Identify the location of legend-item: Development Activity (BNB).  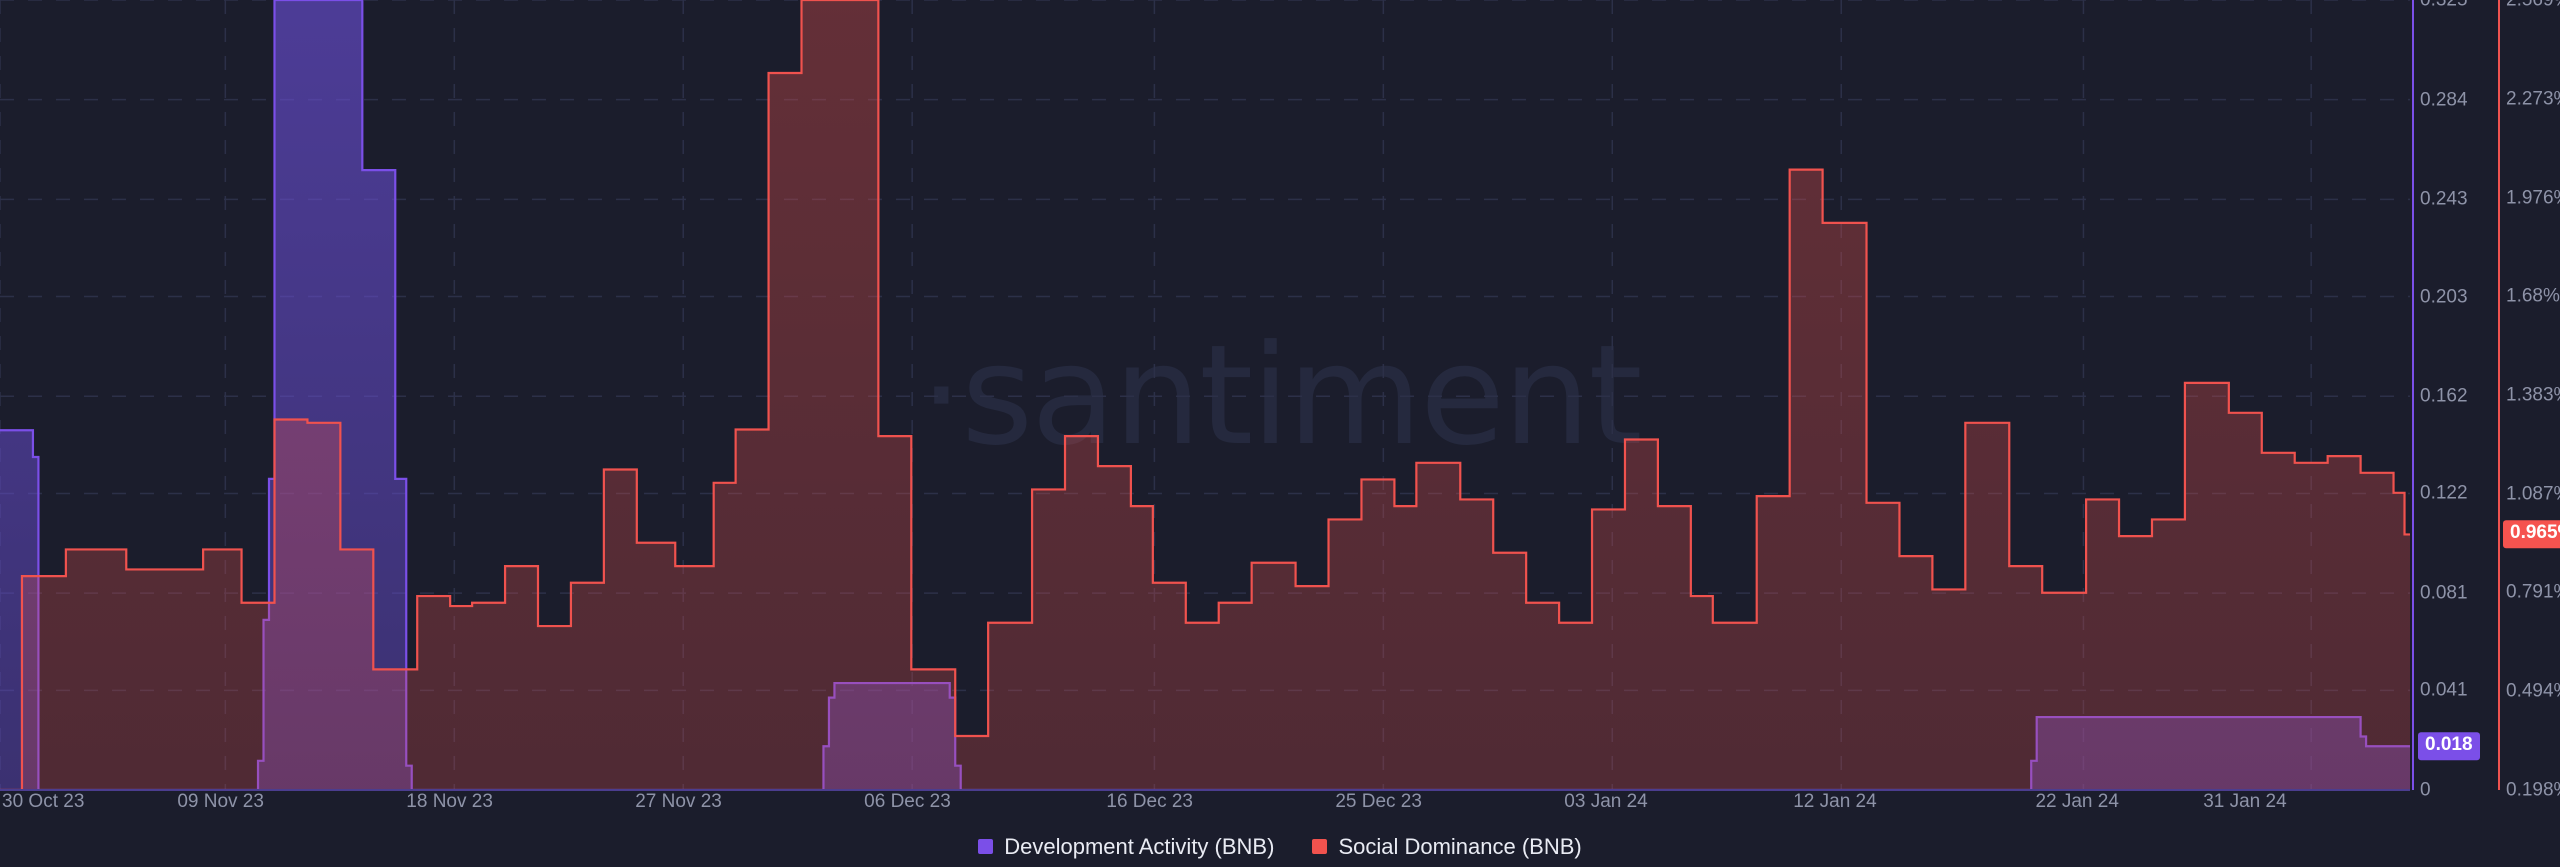
(1126, 846).